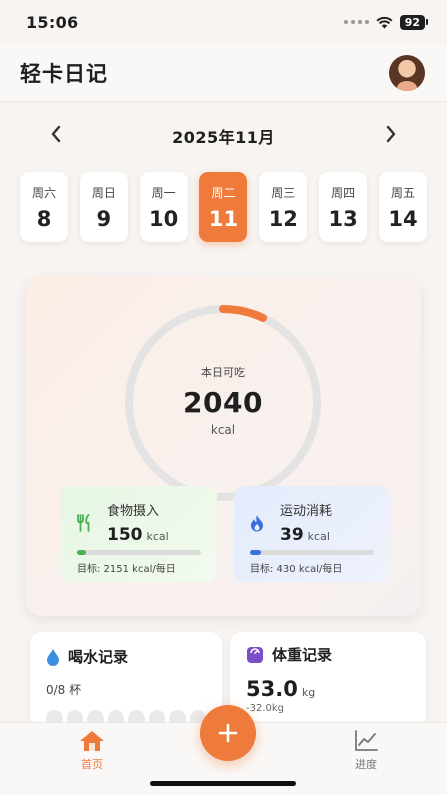 The width and height of the screenshot is (447, 795). Describe the element at coordinates (103, 192) in the screenshot. I see `day-weekday: 周日` at that location.